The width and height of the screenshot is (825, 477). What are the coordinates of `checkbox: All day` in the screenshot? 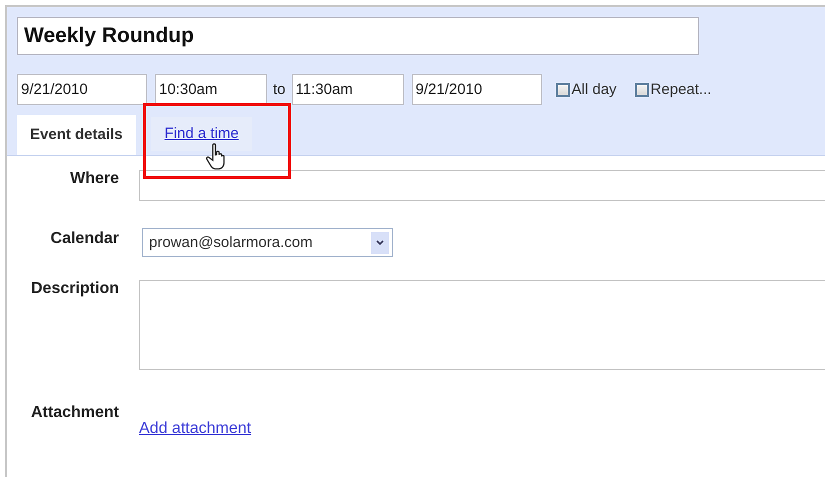 It's located at (586, 89).